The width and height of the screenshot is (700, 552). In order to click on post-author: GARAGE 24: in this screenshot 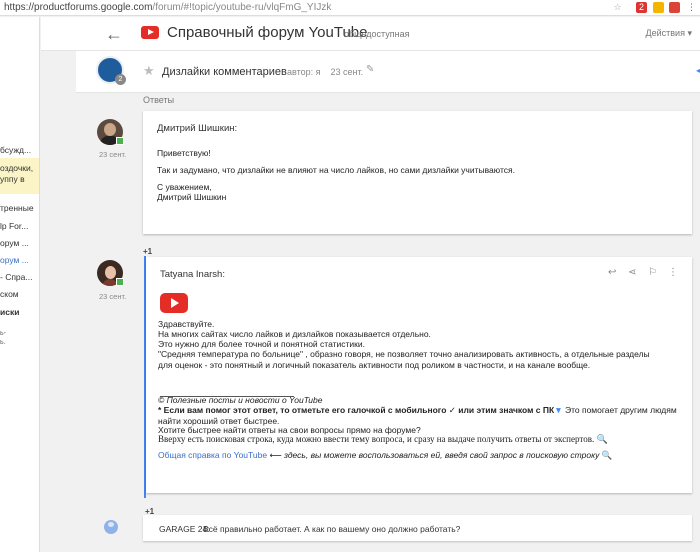, I will do `click(184, 529)`.